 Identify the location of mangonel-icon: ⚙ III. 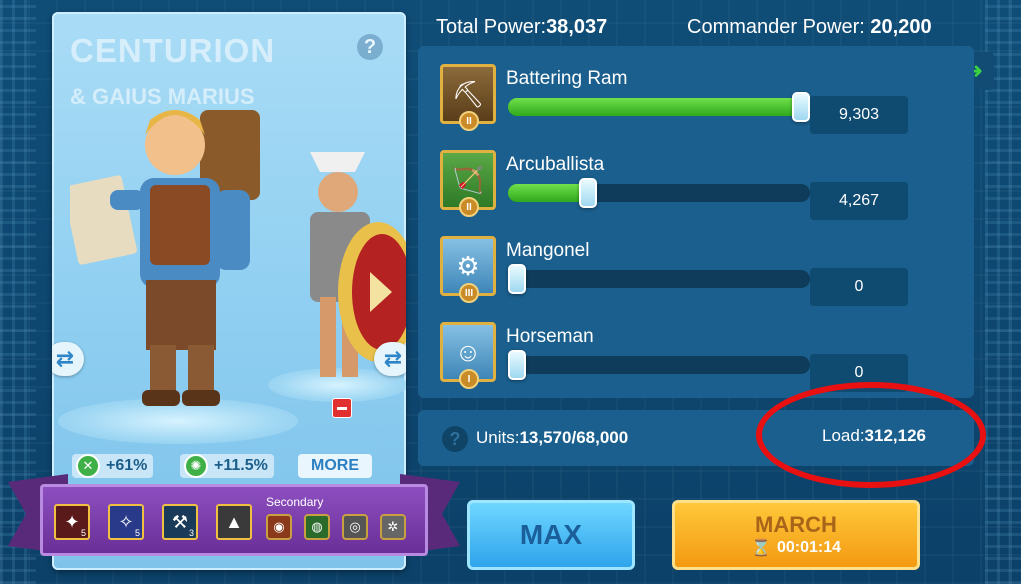
(468, 269).